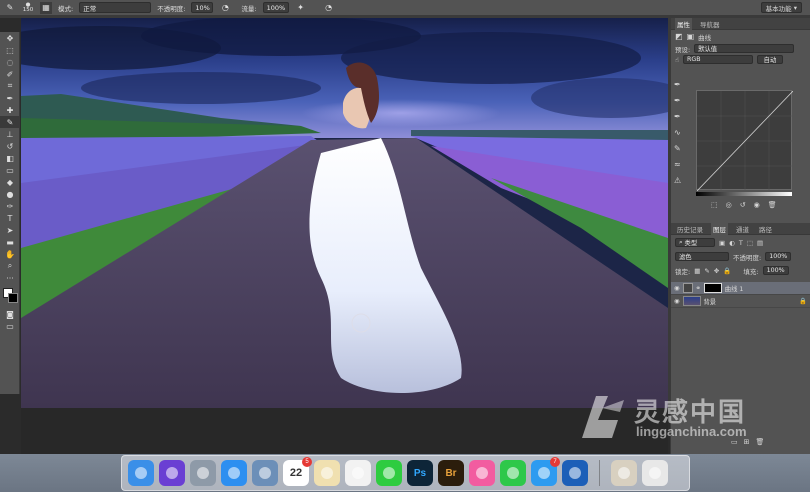 This screenshot has width=810, height=492. I want to click on qq-icon, so click(358, 473).